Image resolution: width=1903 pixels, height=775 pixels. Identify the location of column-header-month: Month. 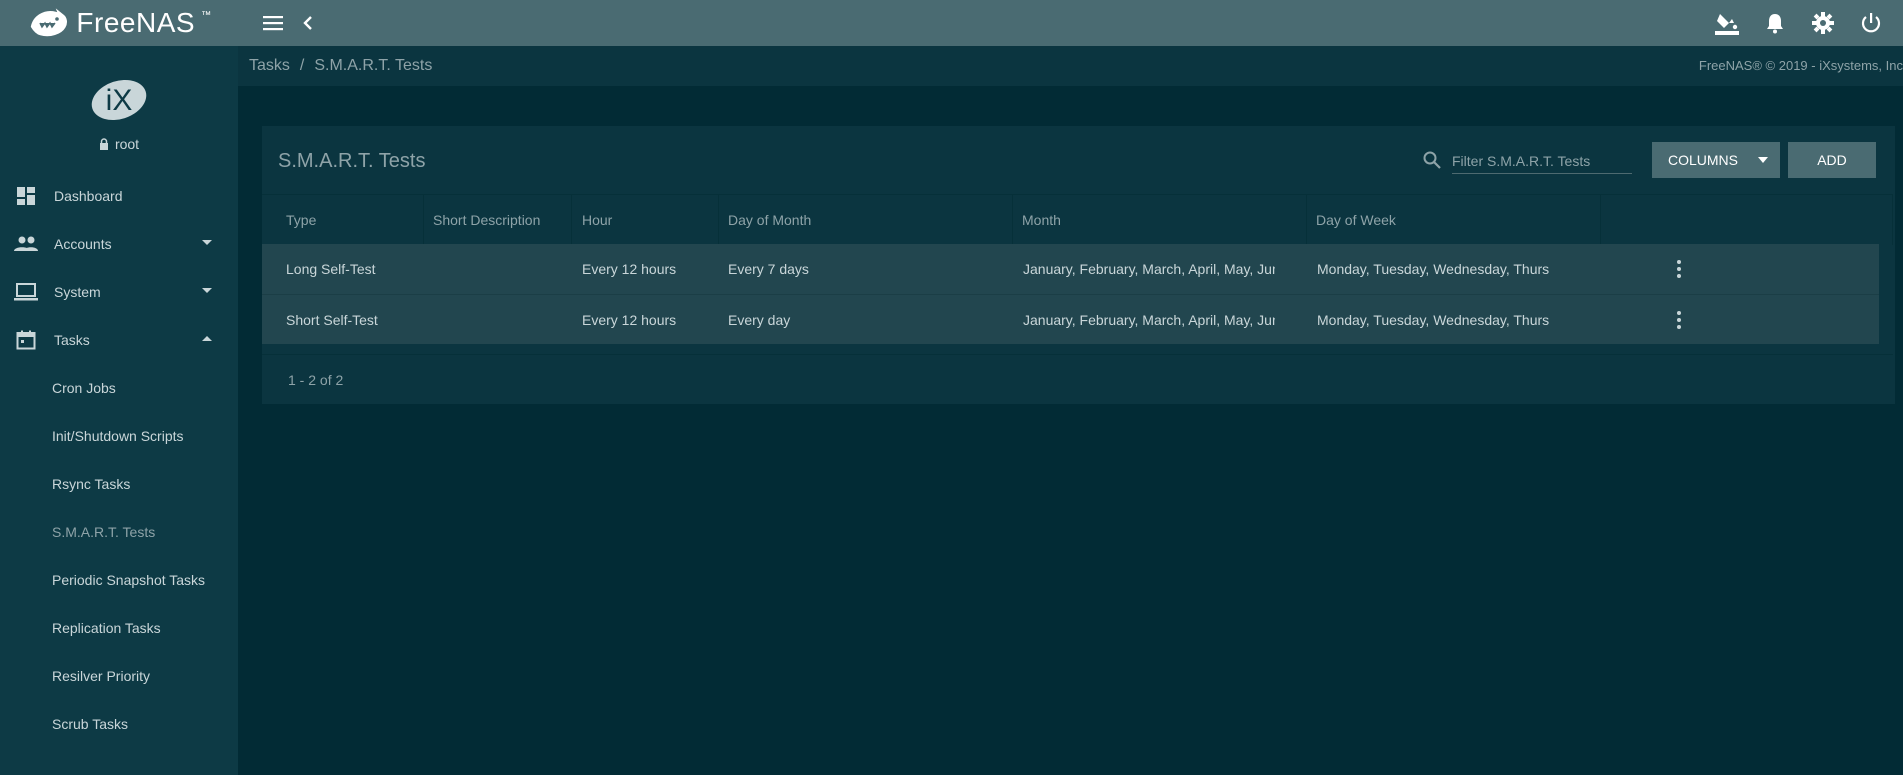
(1160, 220).